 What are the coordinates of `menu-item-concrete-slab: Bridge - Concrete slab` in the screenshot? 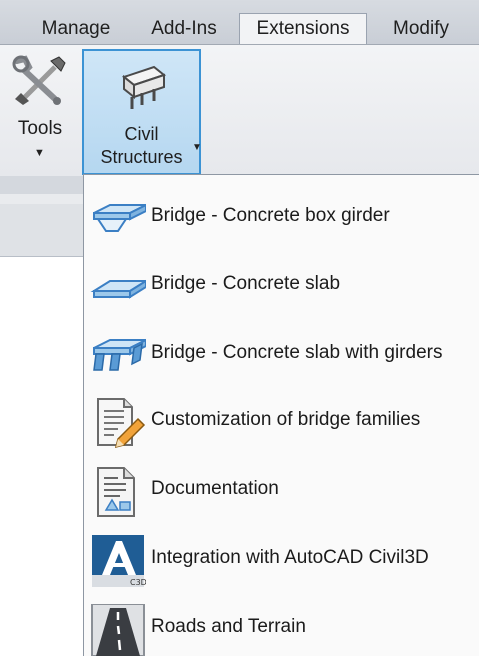 It's located at (281, 286).